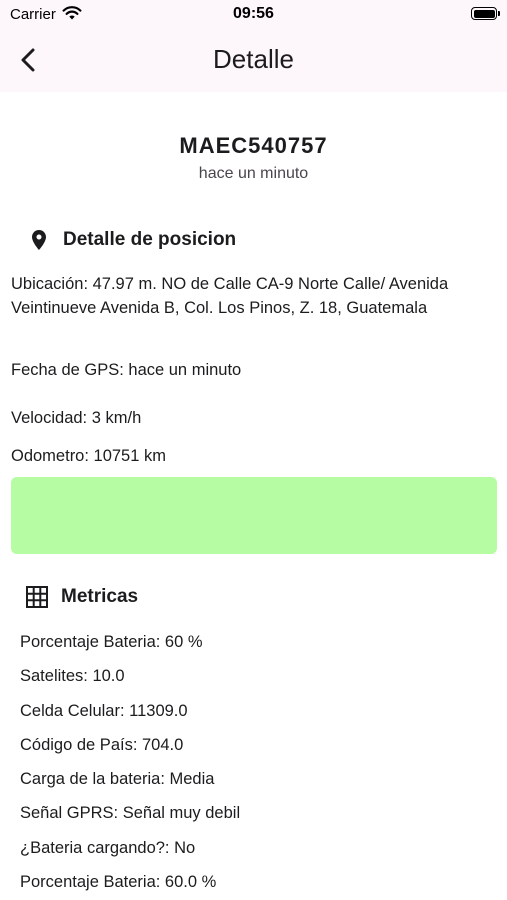 This screenshot has height=900, width=507. I want to click on grid-icon, so click(37, 597).